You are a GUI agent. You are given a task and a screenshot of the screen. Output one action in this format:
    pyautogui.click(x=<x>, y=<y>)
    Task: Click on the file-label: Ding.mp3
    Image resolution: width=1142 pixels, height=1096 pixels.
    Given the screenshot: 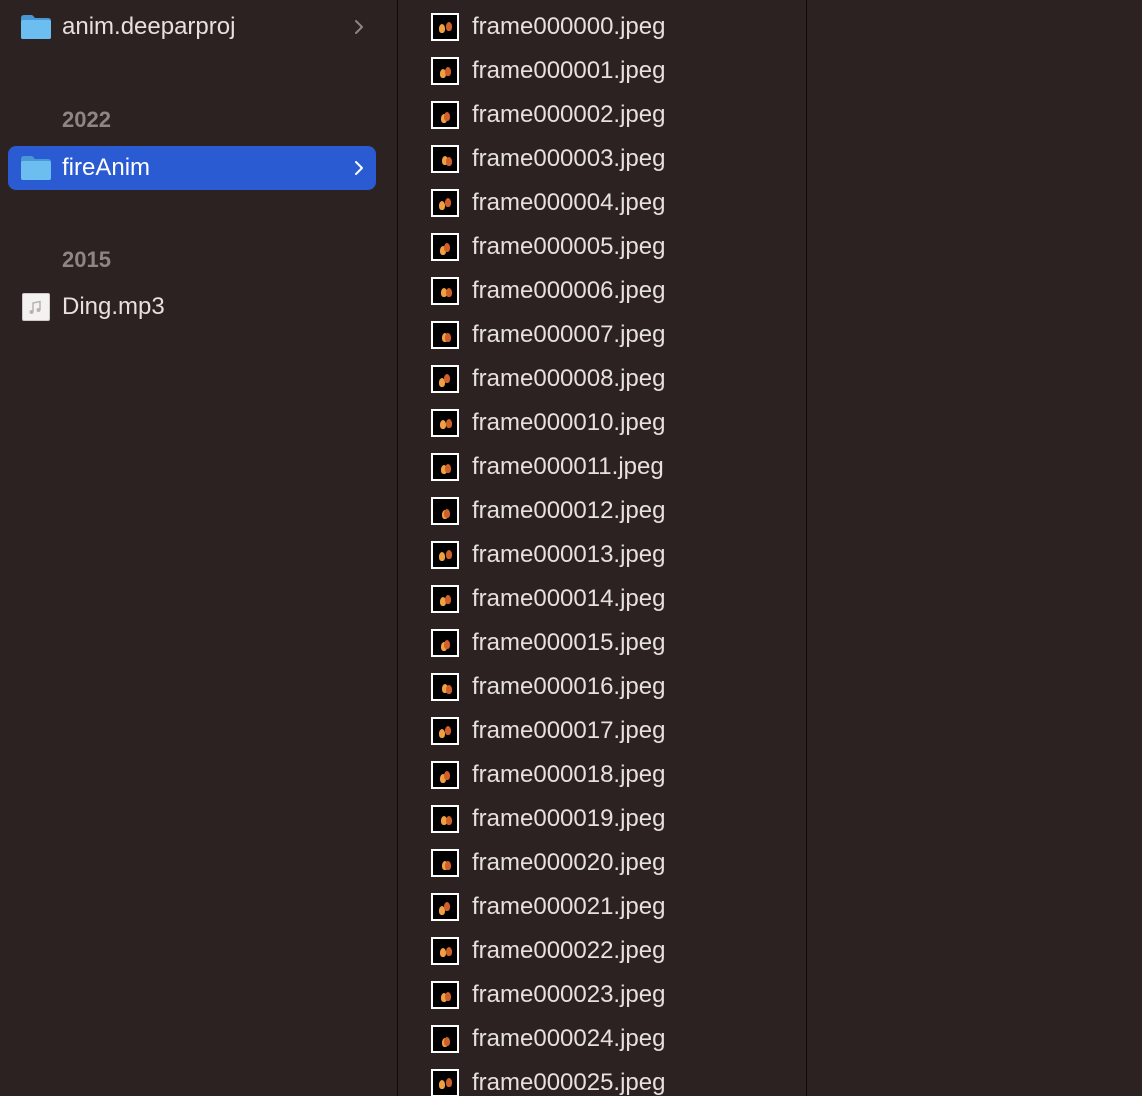 What is the action you would take?
    pyautogui.click(x=113, y=306)
    